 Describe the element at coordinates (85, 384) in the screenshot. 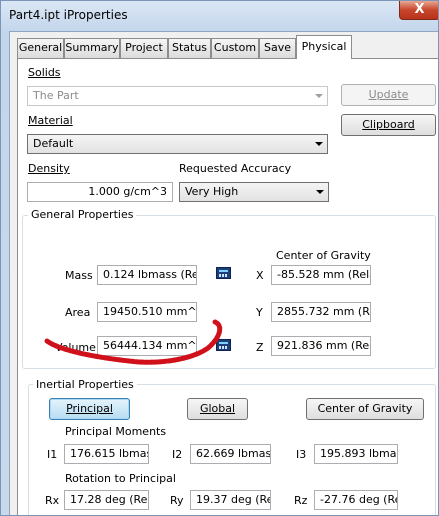

I see `inertial-properties-title: Inertial Properties` at that location.